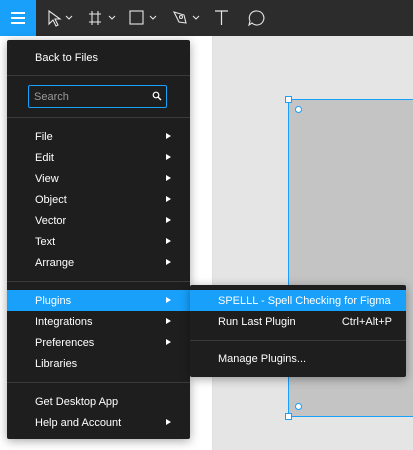 The width and height of the screenshot is (413, 450). I want to click on frame-tool-icon, so click(102, 18).